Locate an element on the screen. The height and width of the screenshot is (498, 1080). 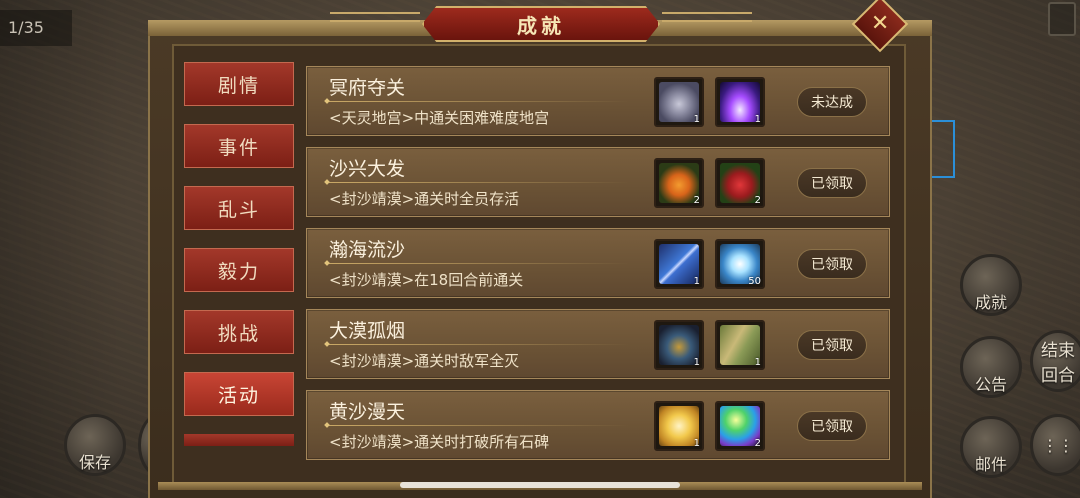
achievement-desc: <封沙靖漠>通关时全员存活 is located at coordinates (424, 199).